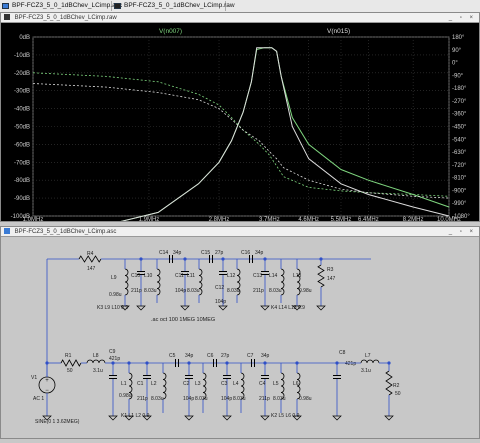 The image size is (480, 443). I want to click on tab-waveform: BPF-FCZ3_5_0_1dBChev_LCimp.raw, so click(173, 6).